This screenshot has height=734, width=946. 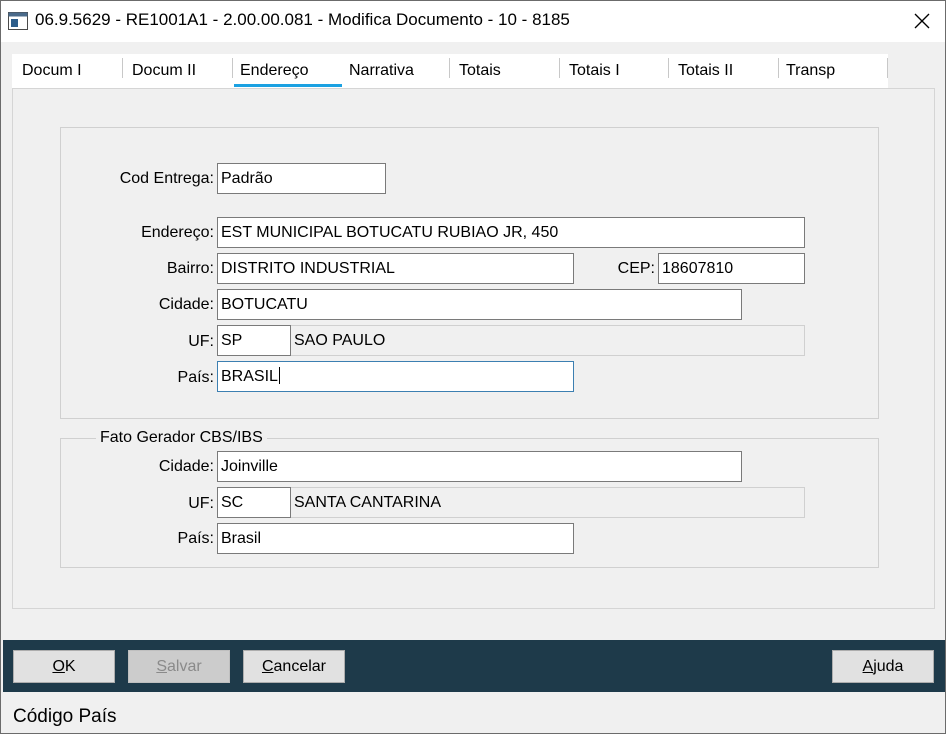 What do you see at coordinates (18, 21) in the screenshot?
I see `app-window-icon` at bounding box center [18, 21].